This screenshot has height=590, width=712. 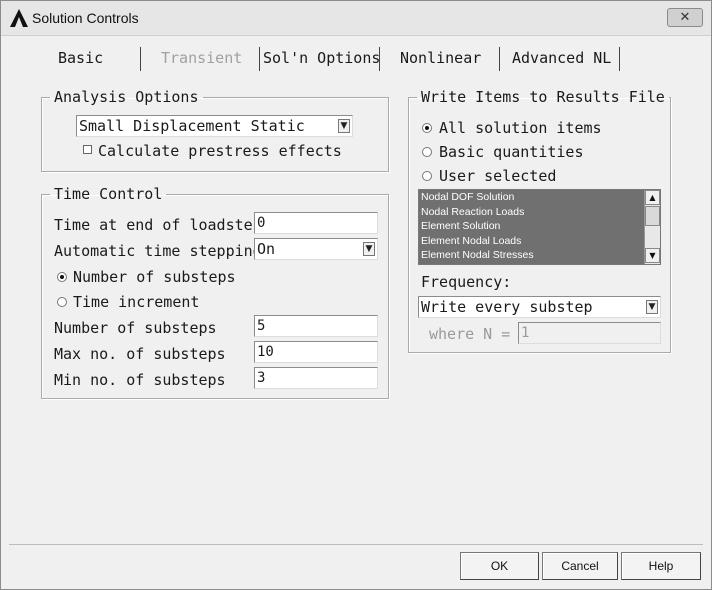 What do you see at coordinates (19, 18) in the screenshot?
I see `ansys-logo-icon` at bounding box center [19, 18].